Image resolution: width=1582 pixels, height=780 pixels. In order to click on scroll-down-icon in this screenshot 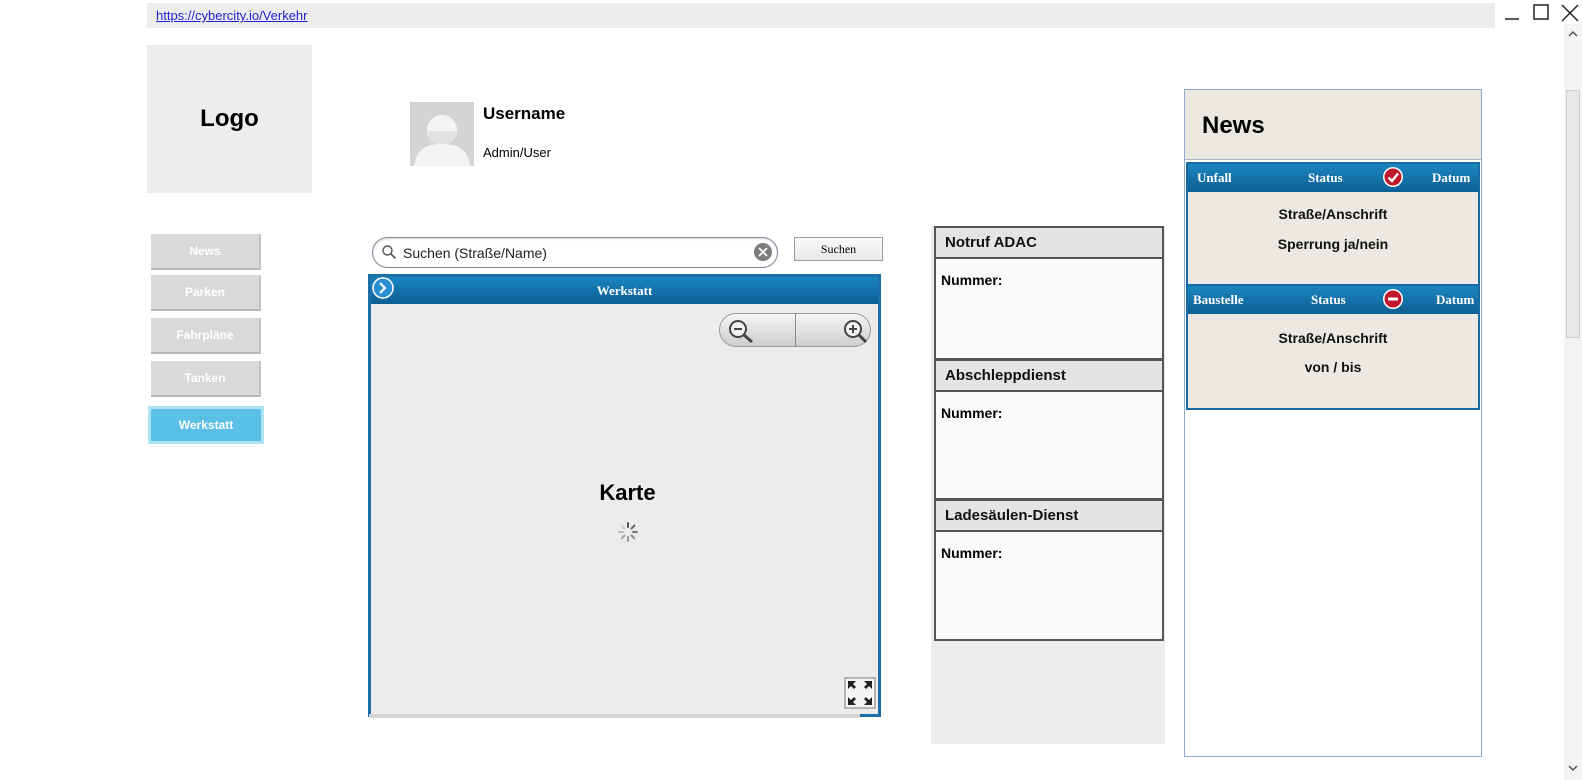, I will do `click(1573, 768)`.